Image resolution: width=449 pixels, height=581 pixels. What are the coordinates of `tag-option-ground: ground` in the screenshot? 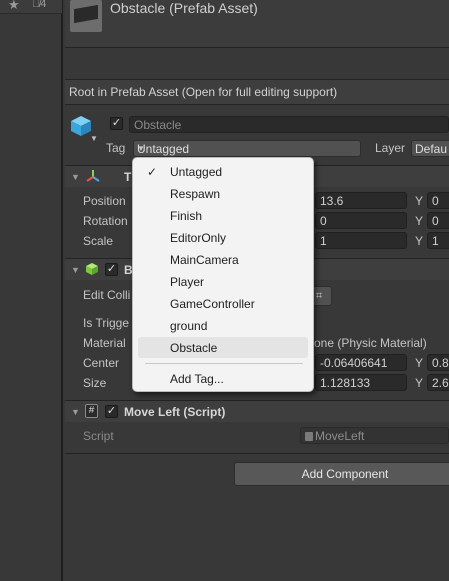 It's located at (223, 325).